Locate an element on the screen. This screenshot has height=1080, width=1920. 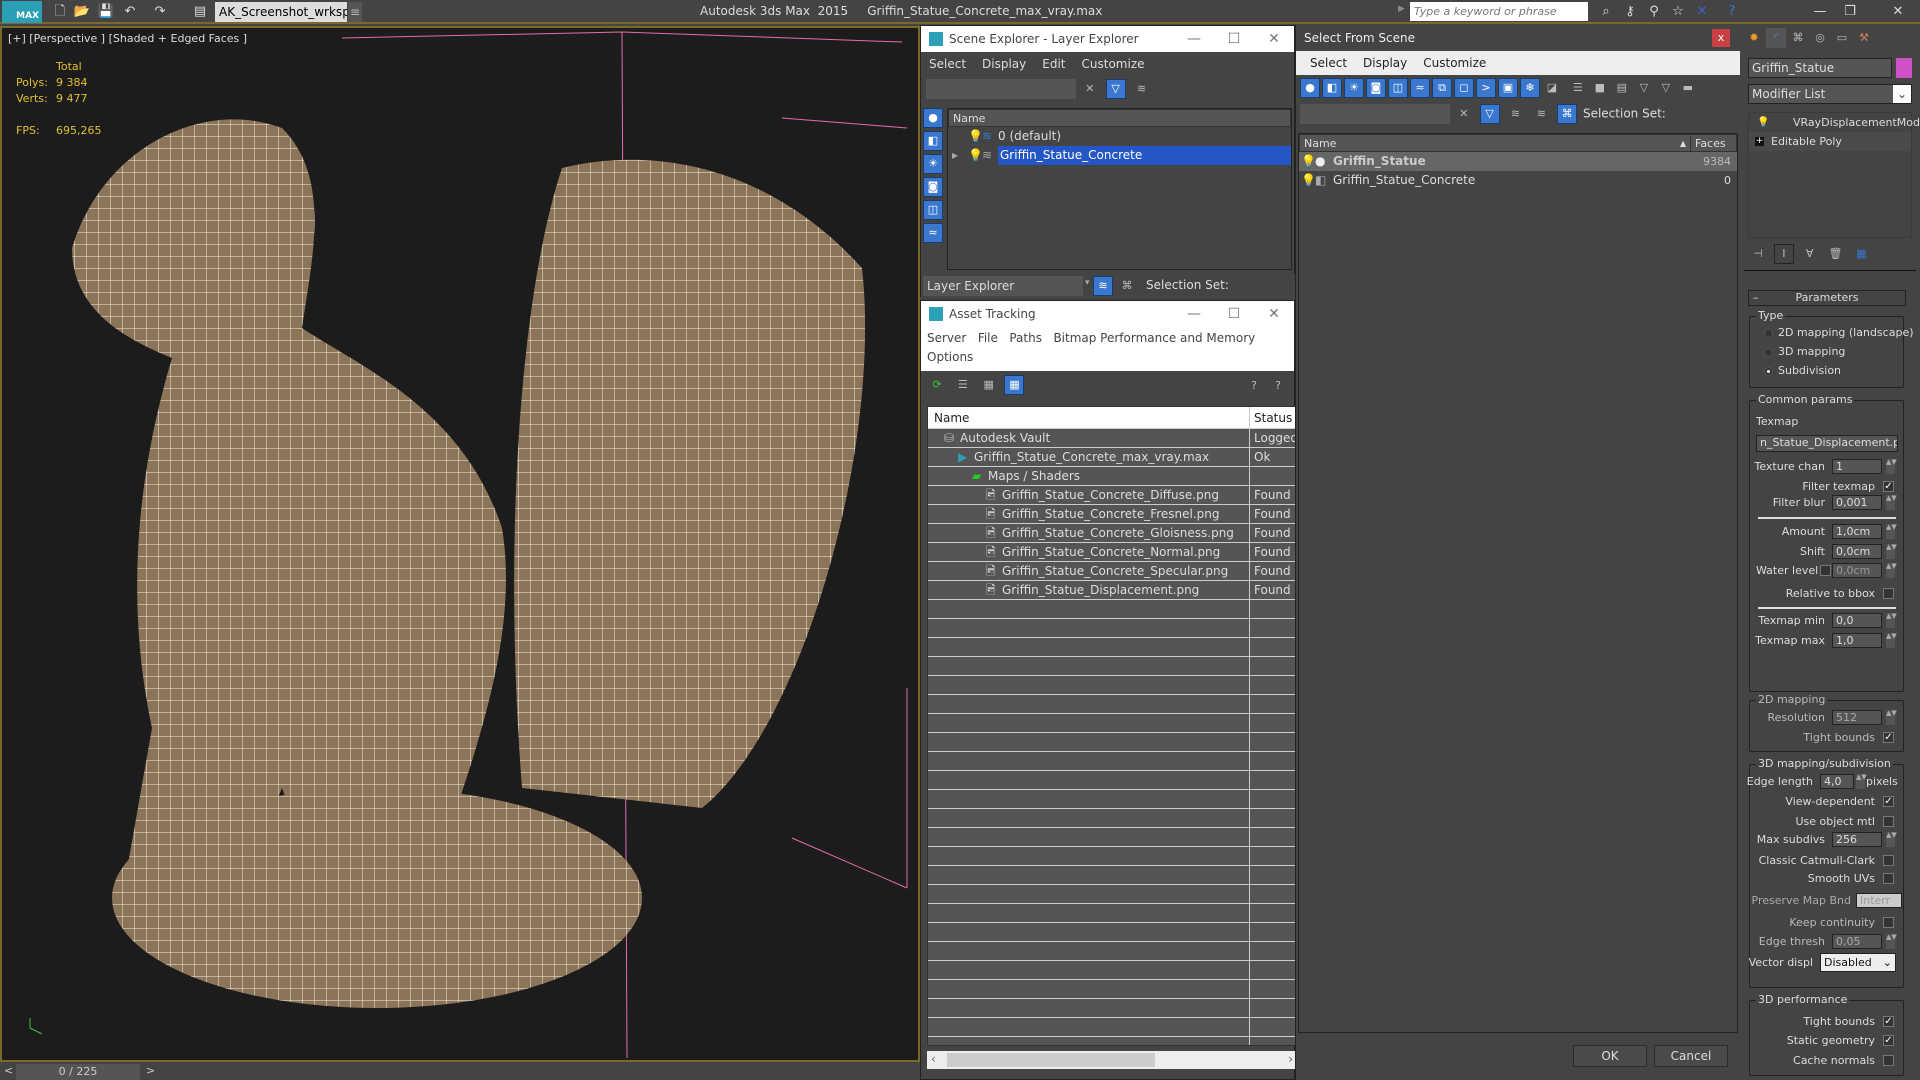
display-tab-icon: ▭ is located at coordinates (1842, 38).